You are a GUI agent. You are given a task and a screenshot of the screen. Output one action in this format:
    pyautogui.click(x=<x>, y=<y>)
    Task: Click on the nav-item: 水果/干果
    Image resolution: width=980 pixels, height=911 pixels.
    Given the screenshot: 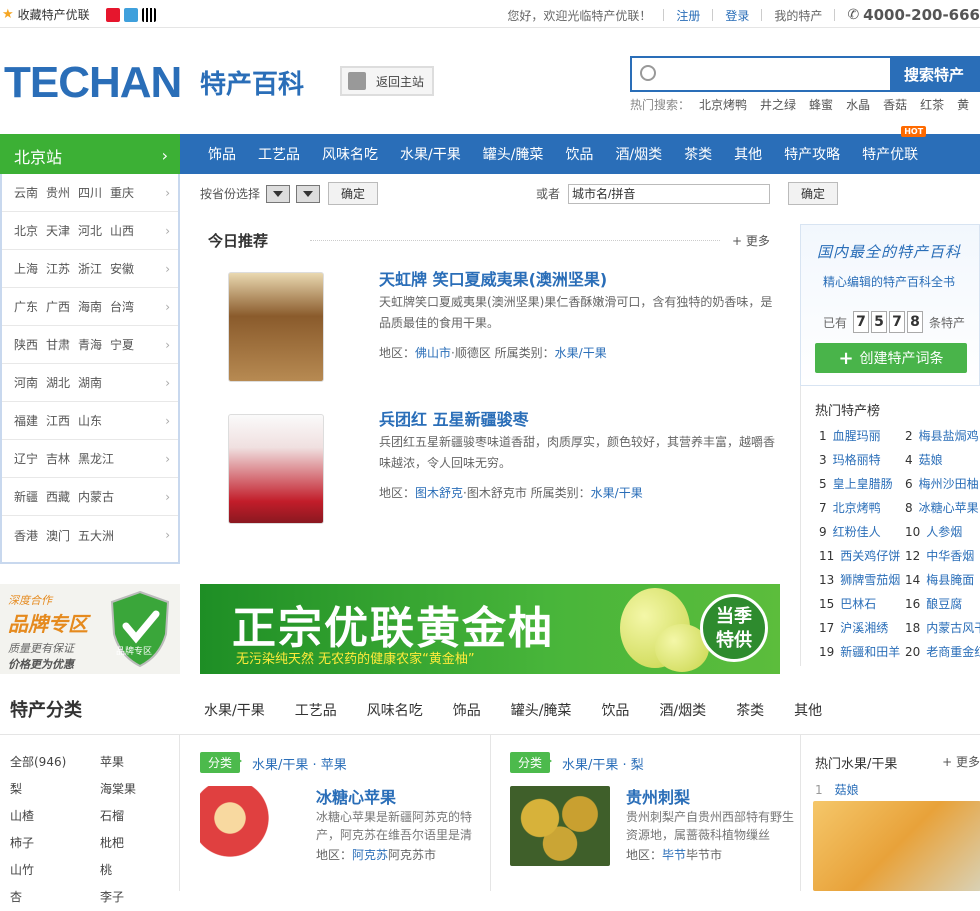 What is the action you would take?
    pyautogui.click(x=430, y=154)
    